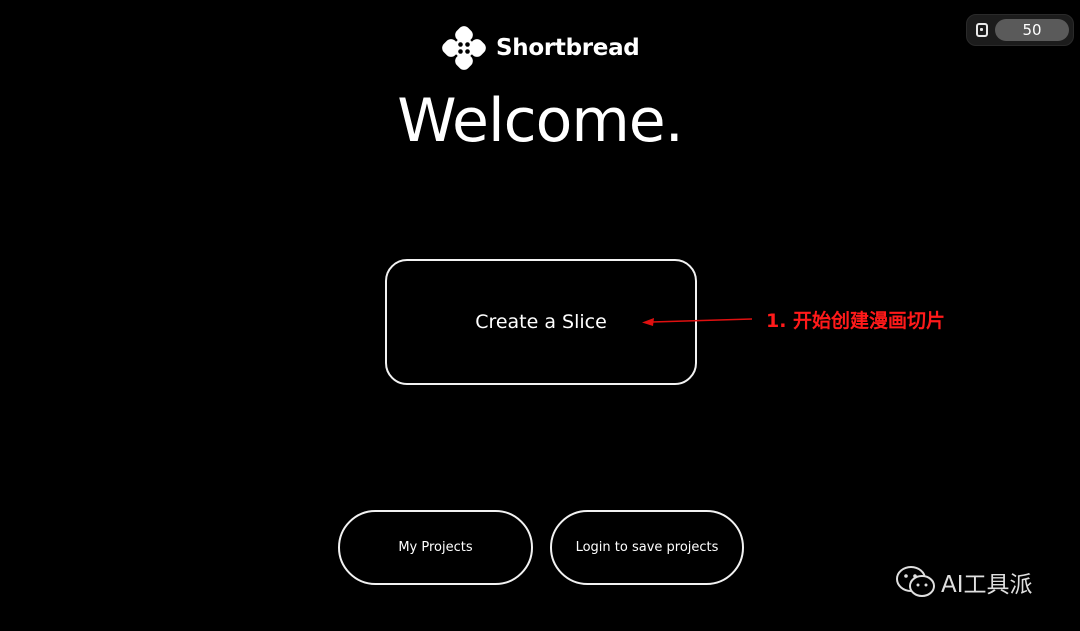 This screenshot has width=1080, height=631. I want to click on brand-logo: Shortbread, so click(541, 48).